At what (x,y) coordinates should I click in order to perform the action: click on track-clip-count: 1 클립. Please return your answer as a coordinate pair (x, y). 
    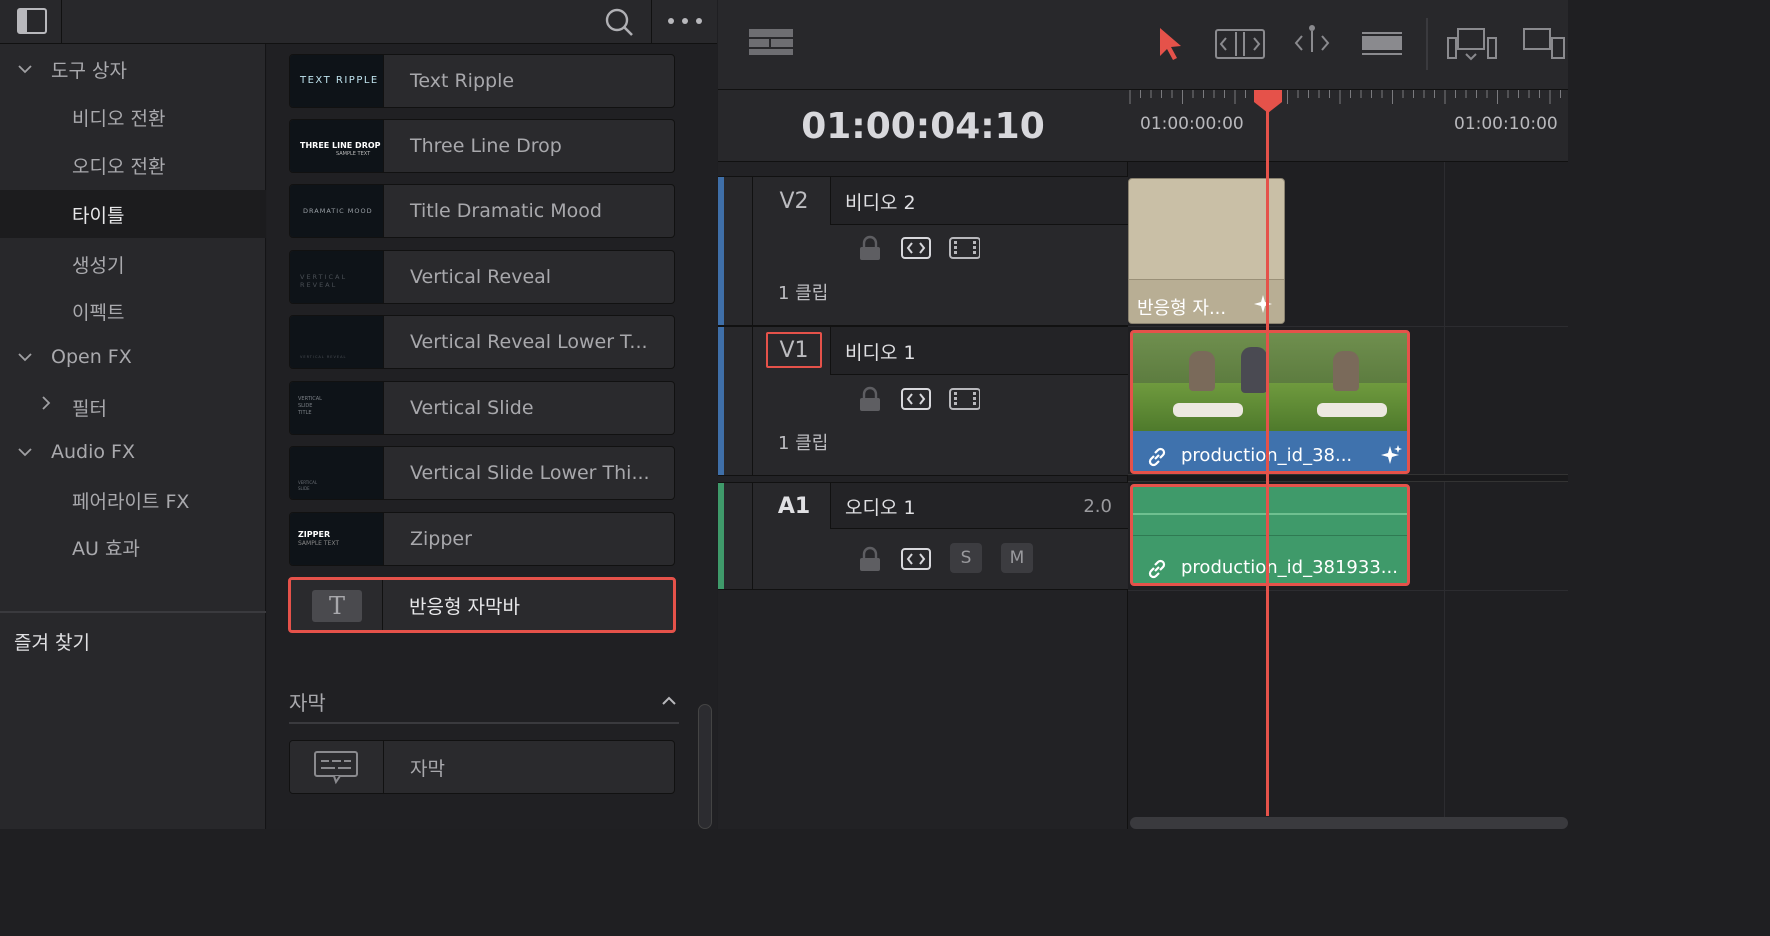
    Looking at the image, I should click on (803, 443).